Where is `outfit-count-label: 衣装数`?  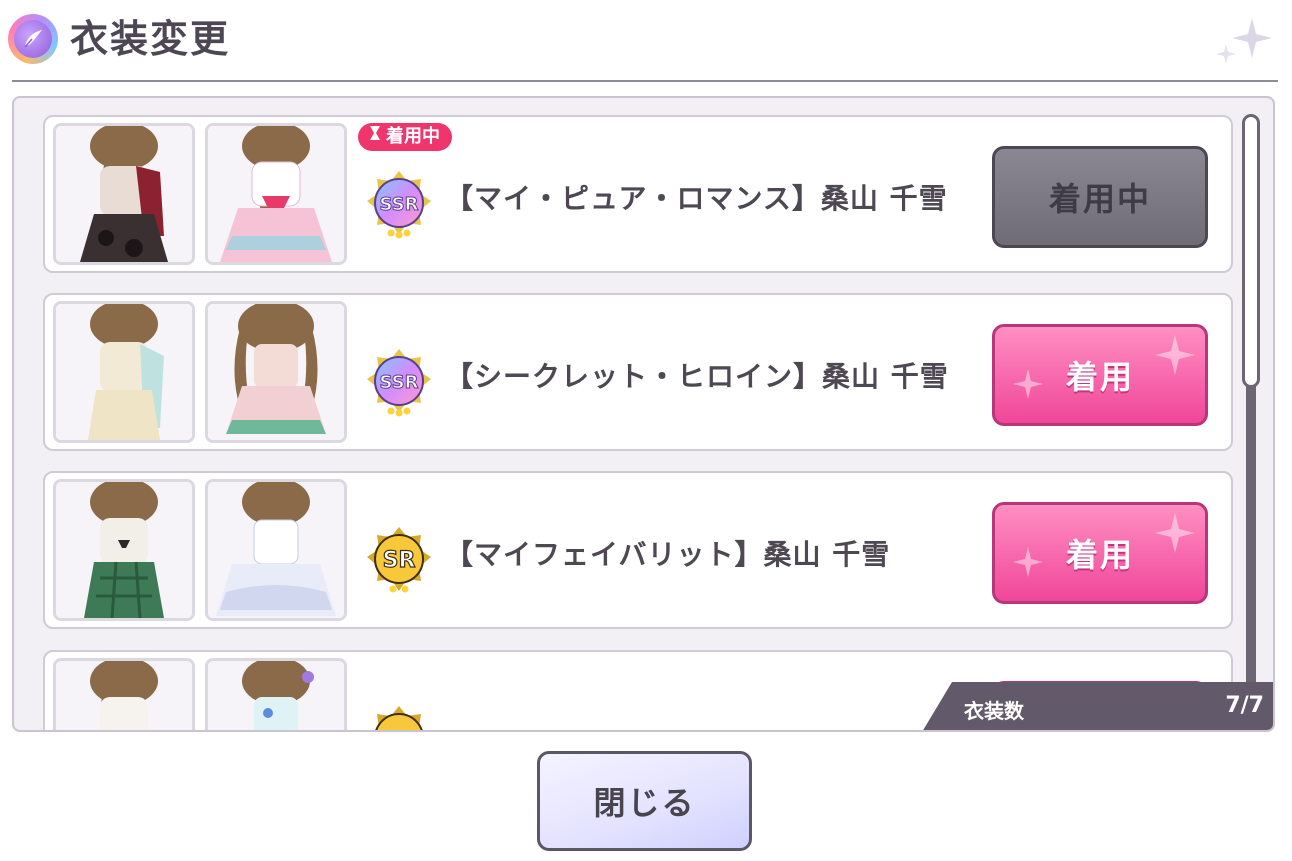
outfit-count-label: 衣装数 is located at coordinates (994, 711).